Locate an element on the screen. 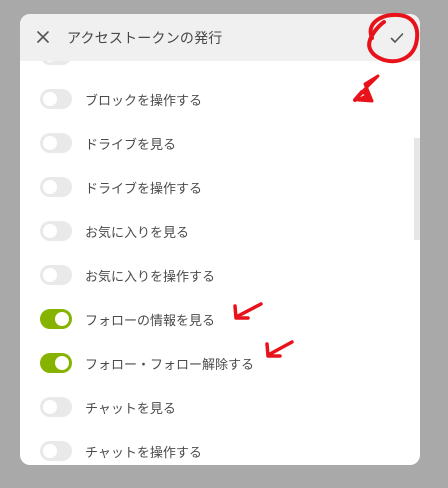 Image resolution: width=448 pixels, height=488 pixels. scrollbar-thumb is located at coordinates (417, 189).